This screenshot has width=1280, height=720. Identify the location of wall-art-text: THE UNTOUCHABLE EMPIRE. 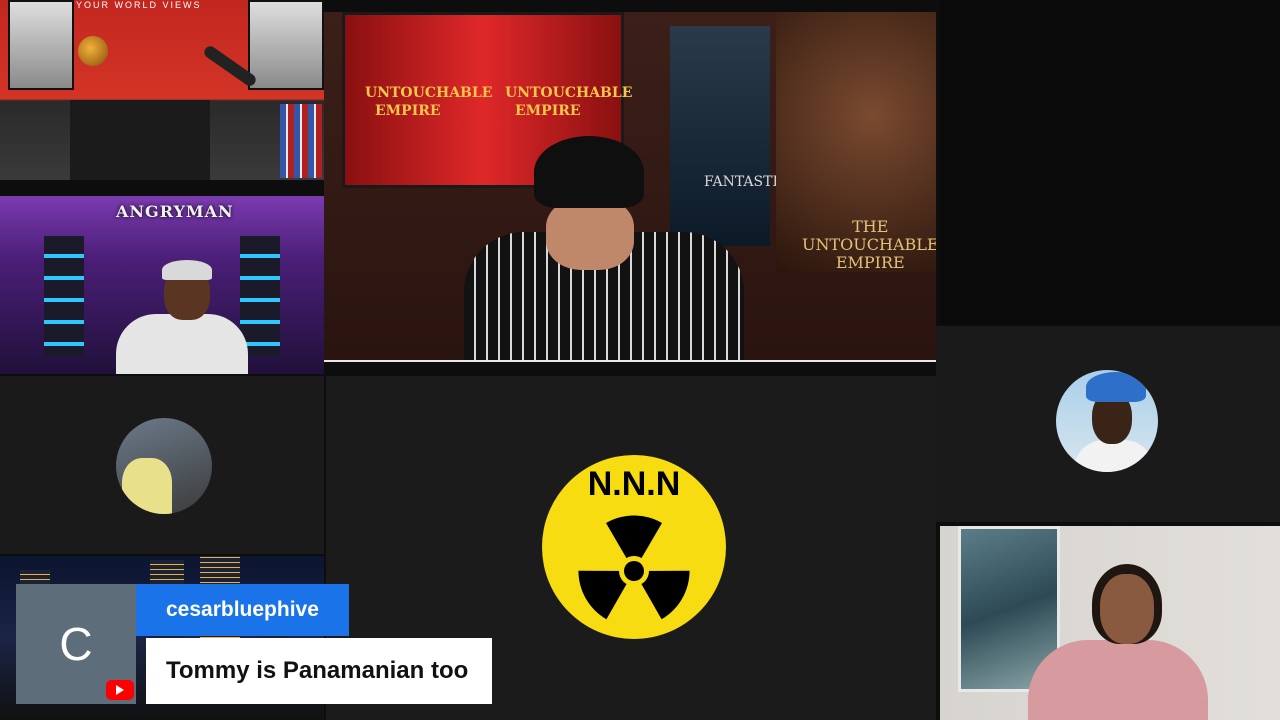
(869, 245).